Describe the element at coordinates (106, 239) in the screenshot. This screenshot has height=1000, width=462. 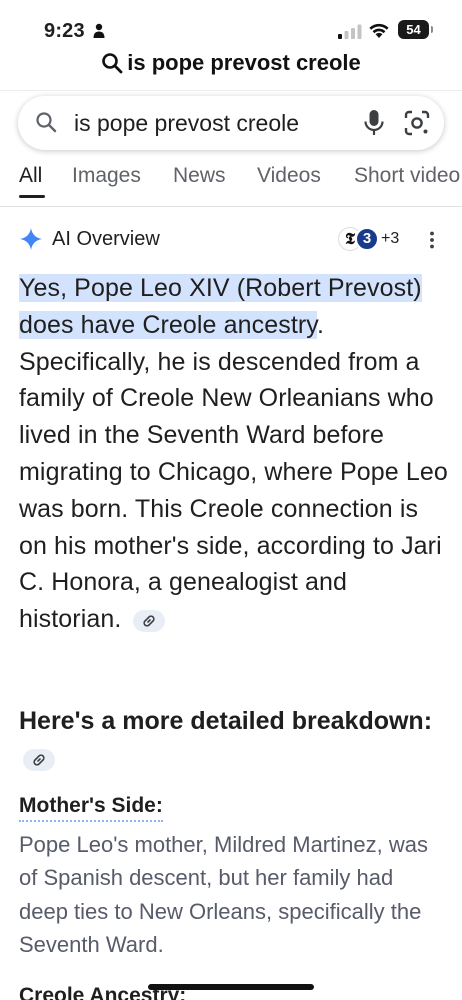
I see `ai-overview-title: AI Overview` at that location.